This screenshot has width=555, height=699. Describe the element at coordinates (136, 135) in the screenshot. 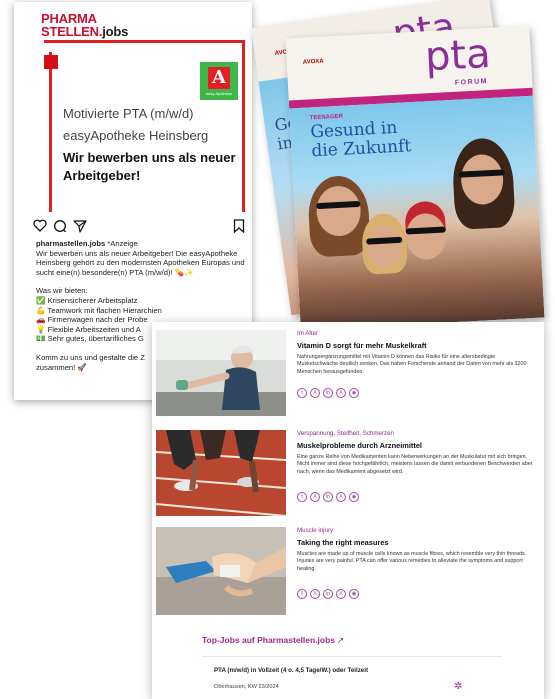

I see `post-headline-employer: easyApotheke Heinsberg` at that location.